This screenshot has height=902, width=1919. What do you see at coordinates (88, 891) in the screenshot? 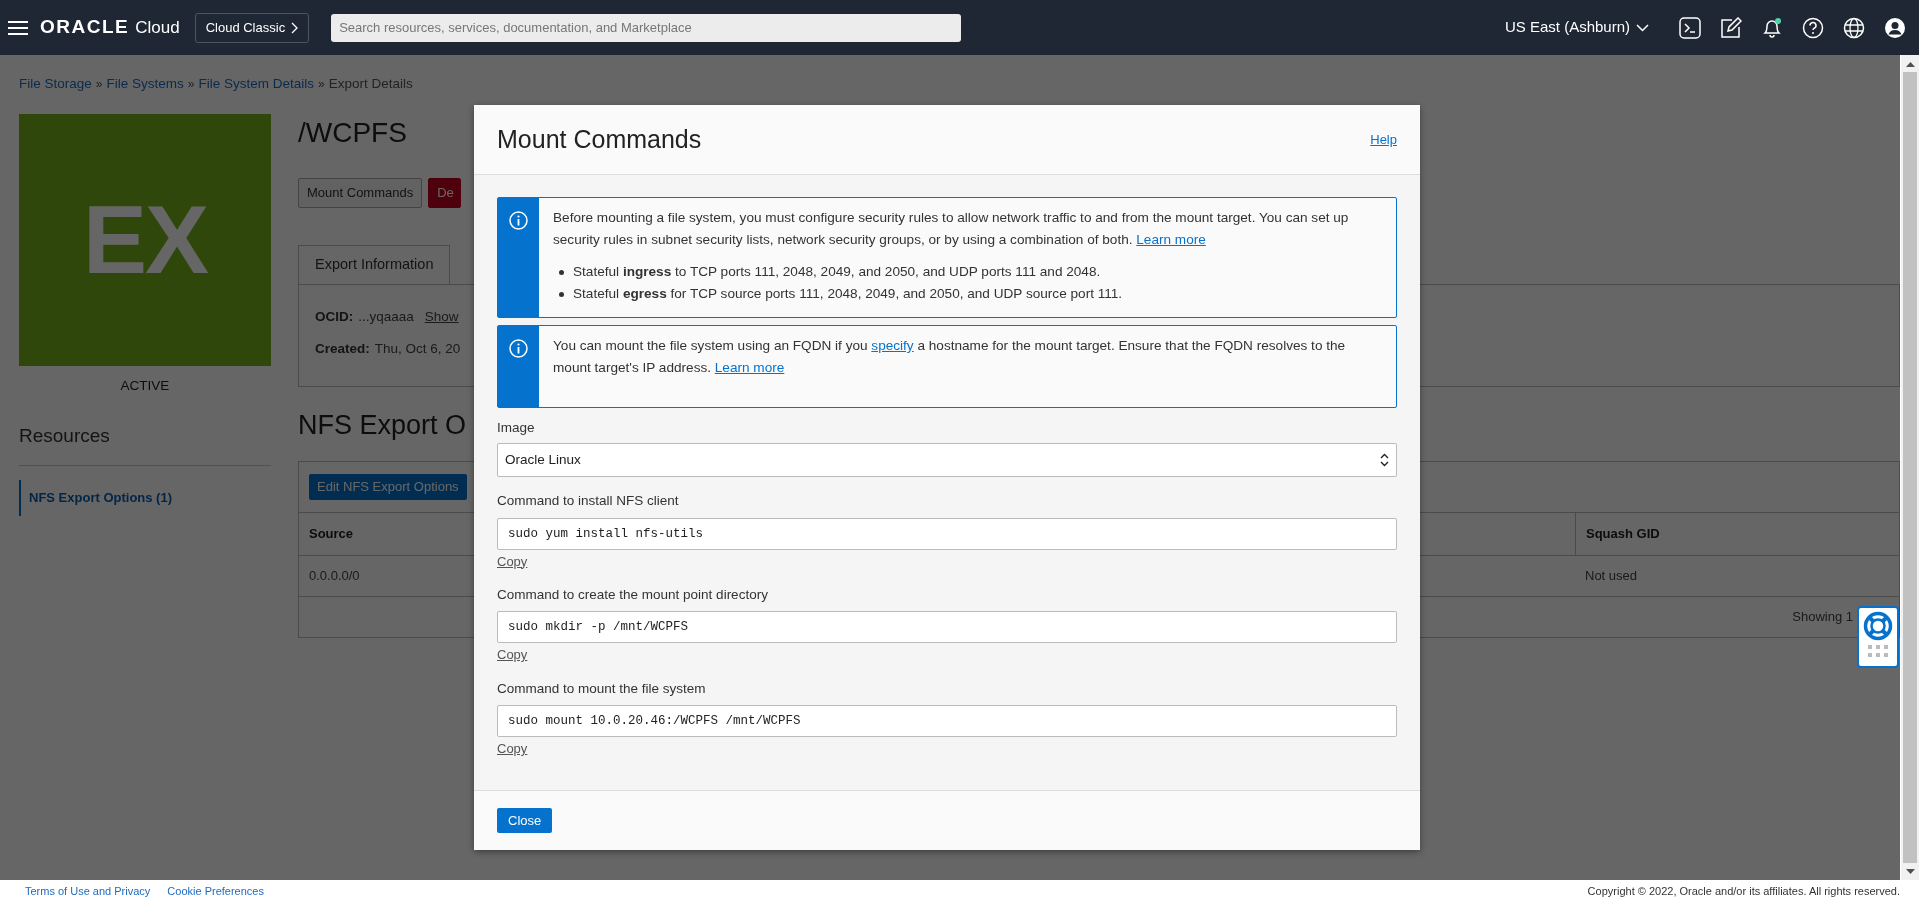
I see `footer-link: Terms of Use and Privacy` at bounding box center [88, 891].